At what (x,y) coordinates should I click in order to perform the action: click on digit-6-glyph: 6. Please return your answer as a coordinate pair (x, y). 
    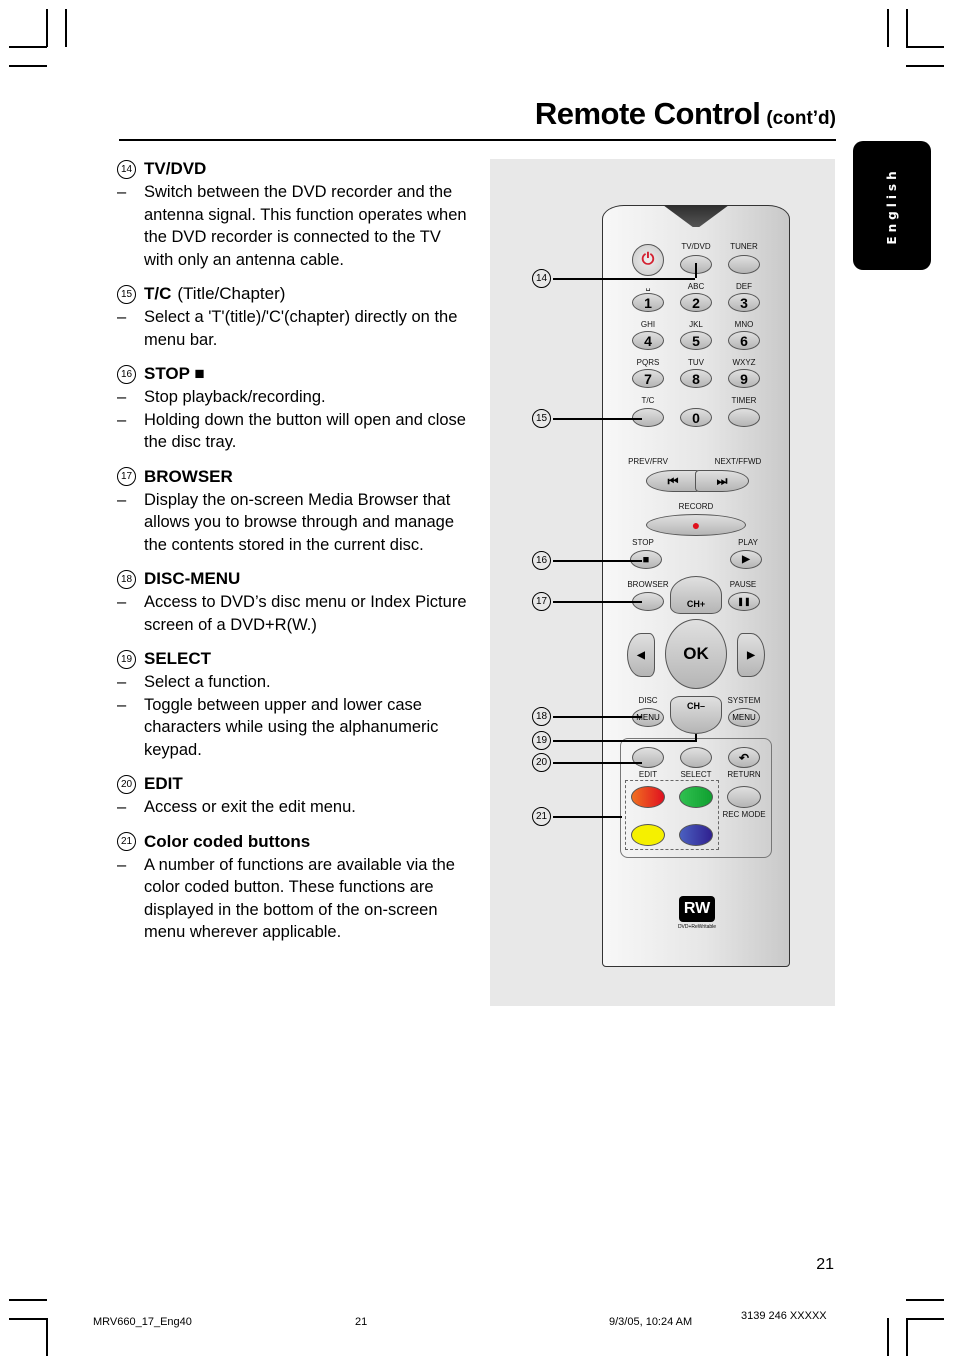
    Looking at the image, I should click on (744, 340).